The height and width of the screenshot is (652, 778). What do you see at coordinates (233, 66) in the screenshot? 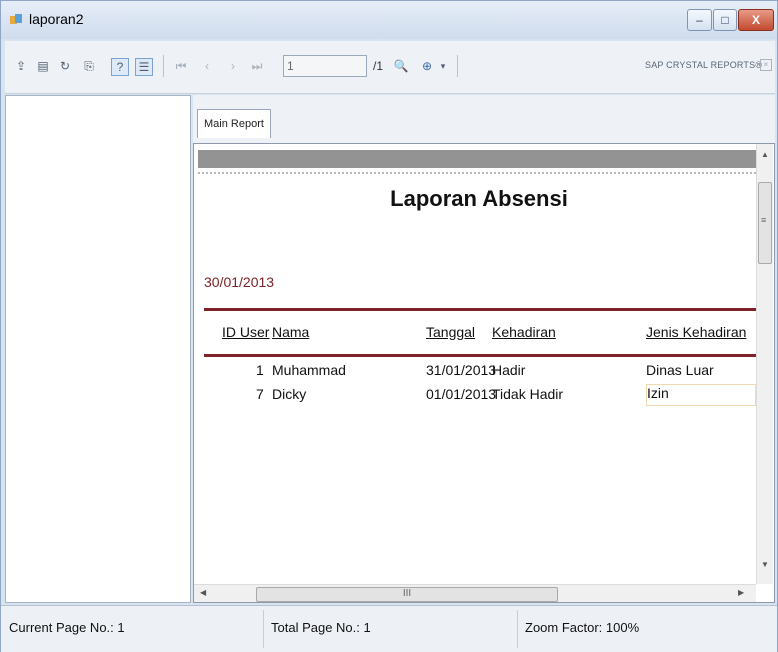
I see `next-page-icon: ›` at bounding box center [233, 66].